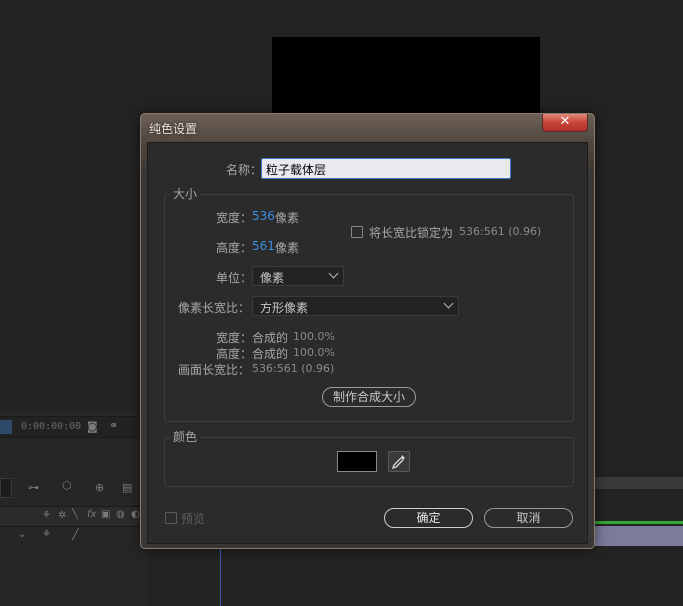 This screenshot has width=683, height=606. Describe the element at coordinates (92, 426) in the screenshot. I see `camera-icon: ◙` at that location.